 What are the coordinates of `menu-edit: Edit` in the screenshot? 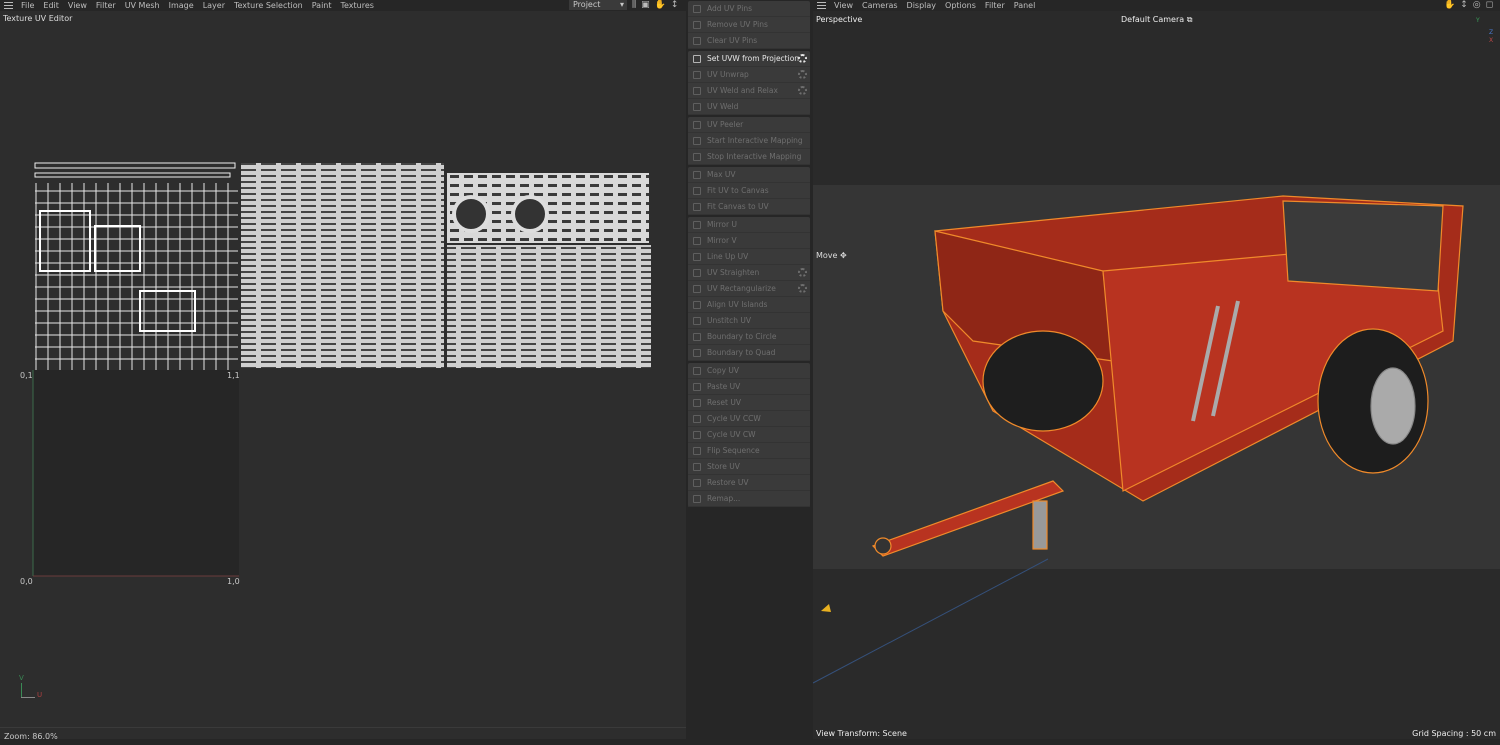 It's located at (51, 5).